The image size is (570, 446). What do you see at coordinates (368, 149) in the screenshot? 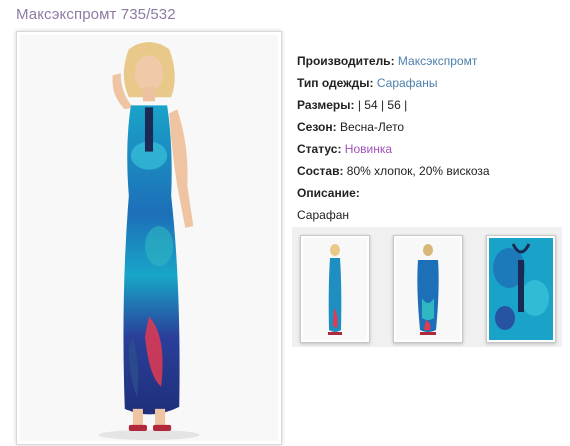
I see `status-link: Новинка` at bounding box center [368, 149].